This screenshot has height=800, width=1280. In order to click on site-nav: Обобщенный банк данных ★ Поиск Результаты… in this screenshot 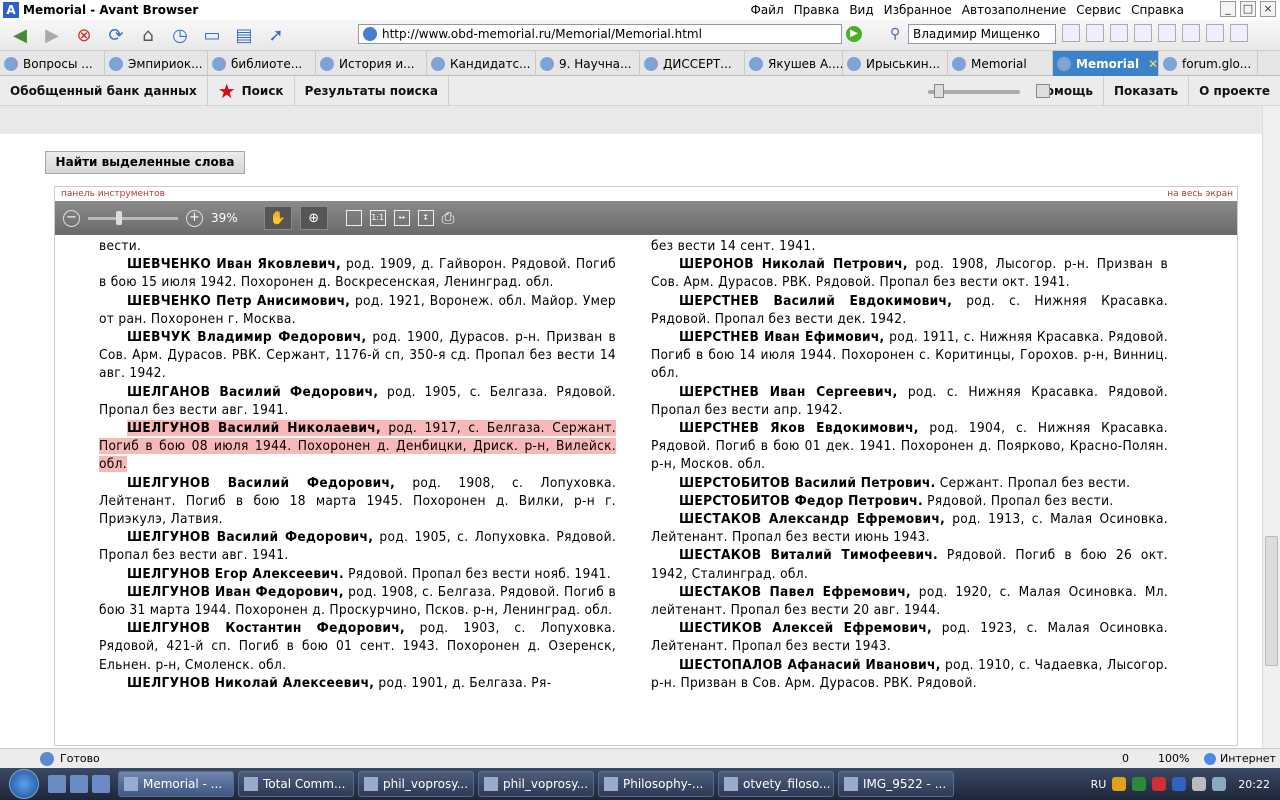, I will do `click(640, 90)`.